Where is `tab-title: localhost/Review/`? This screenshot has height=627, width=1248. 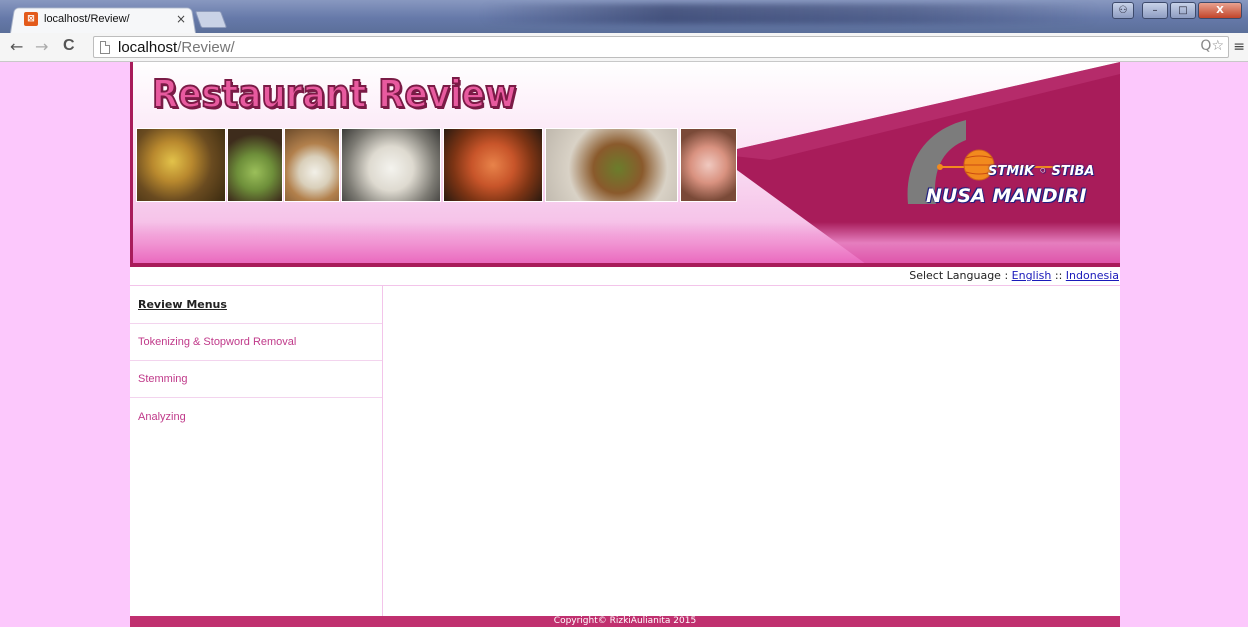 tab-title: localhost/Review/ is located at coordinates (87, 19).